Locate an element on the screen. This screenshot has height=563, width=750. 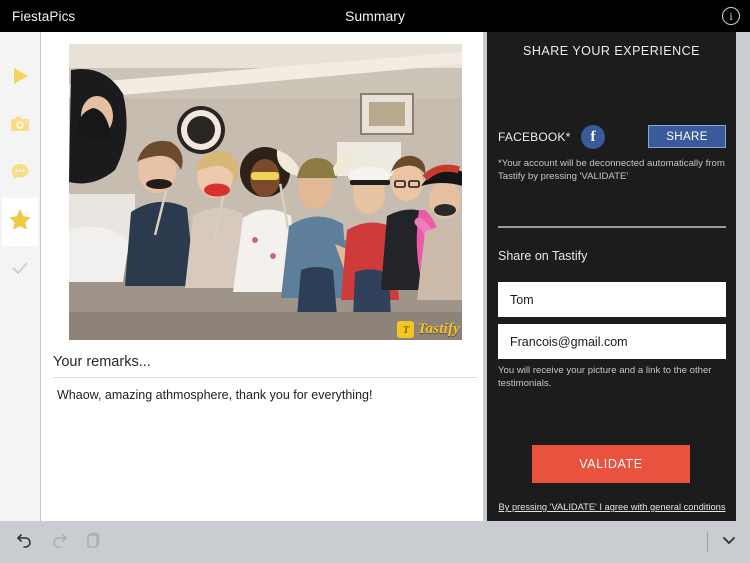
name-input is located at coordinates (612, 299).